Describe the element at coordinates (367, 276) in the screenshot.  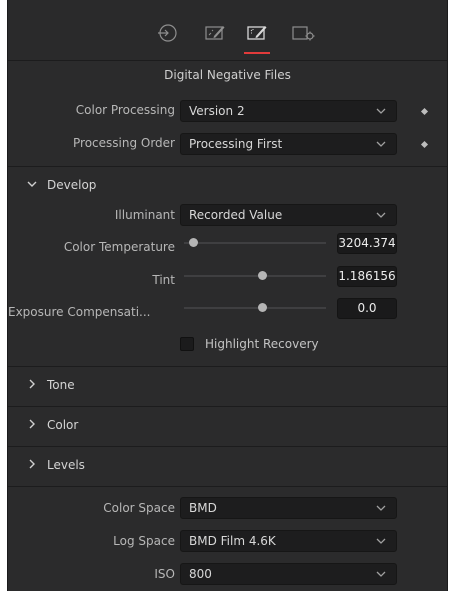
I see `tint-input: 1.186156` at that location.